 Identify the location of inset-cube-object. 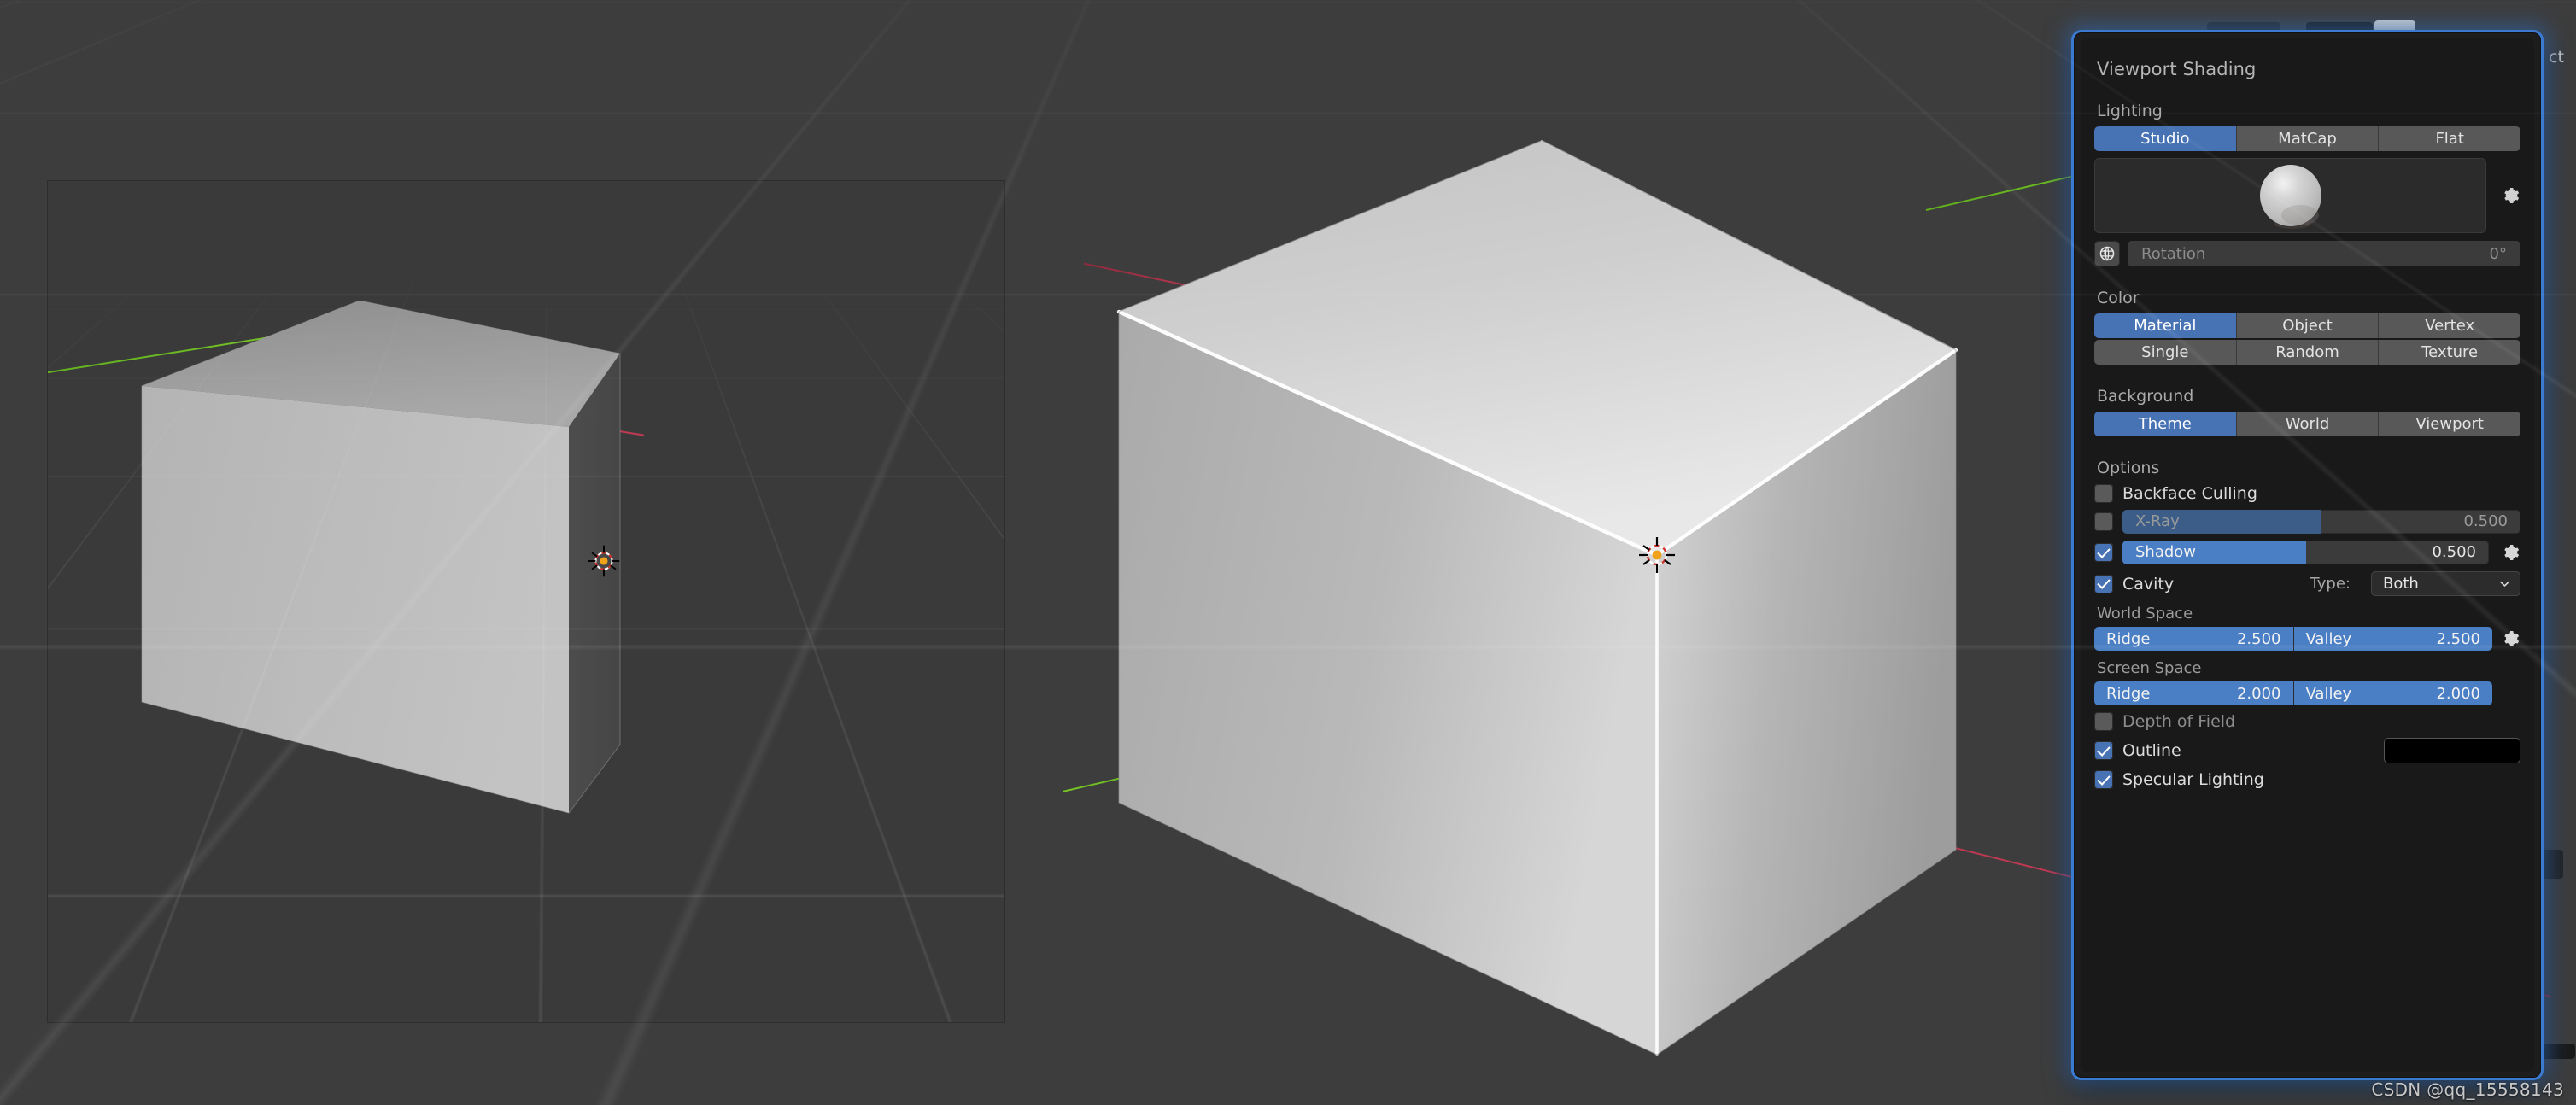
(381, 557).